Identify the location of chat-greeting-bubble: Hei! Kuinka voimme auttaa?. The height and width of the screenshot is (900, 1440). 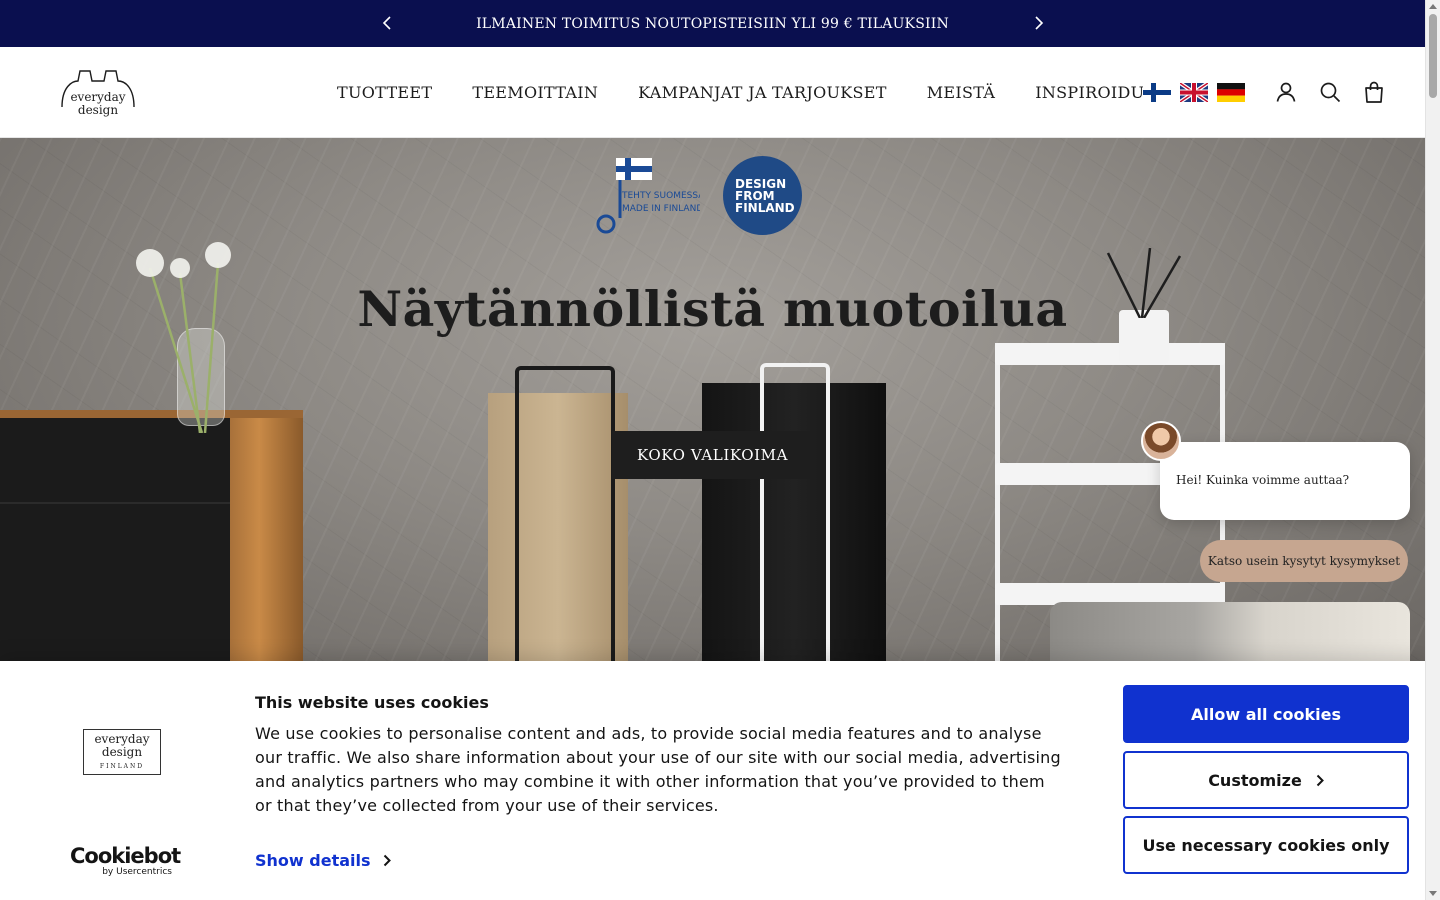
(1285, 481).